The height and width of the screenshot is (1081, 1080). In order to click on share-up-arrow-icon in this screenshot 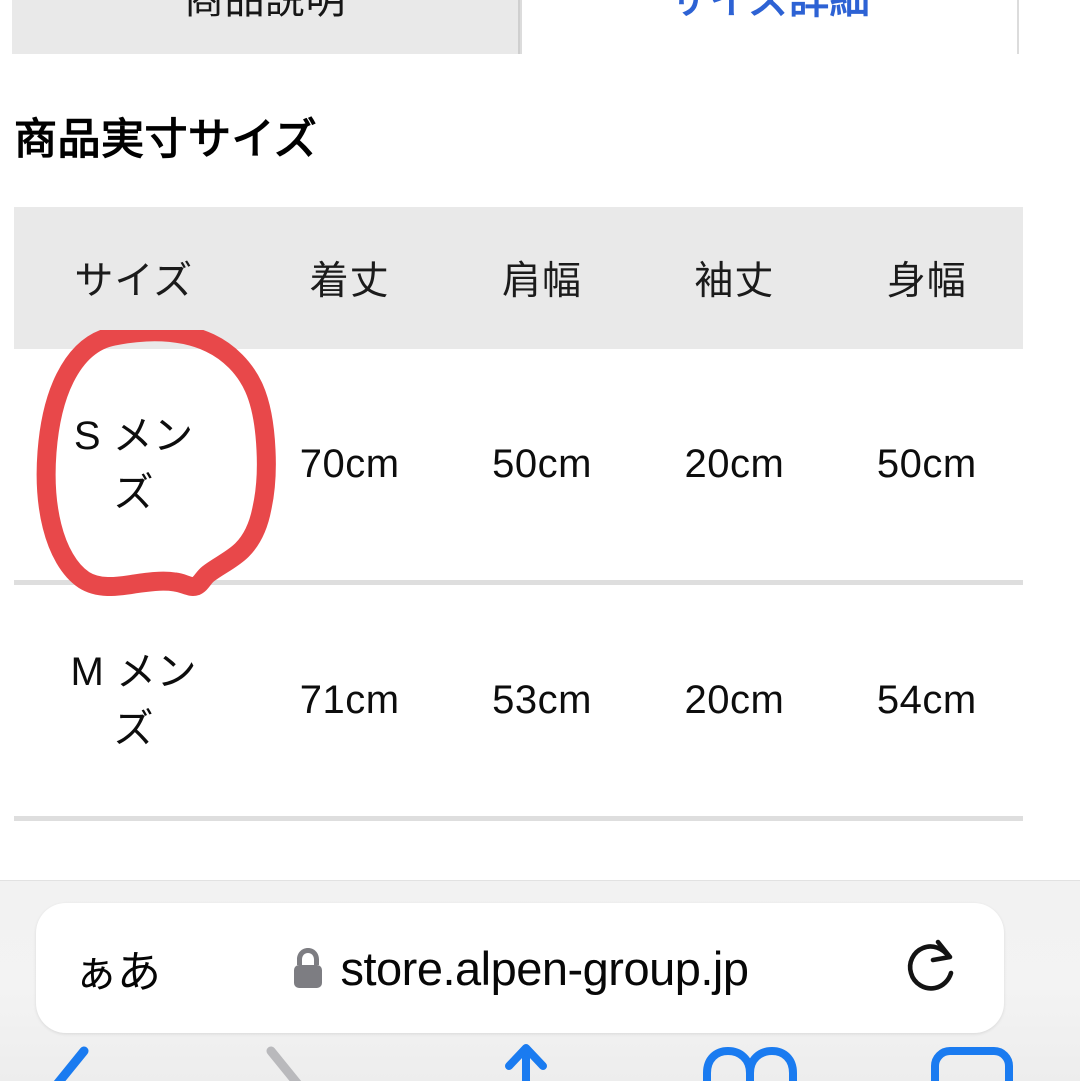, I will do `click(526, 1062)`.